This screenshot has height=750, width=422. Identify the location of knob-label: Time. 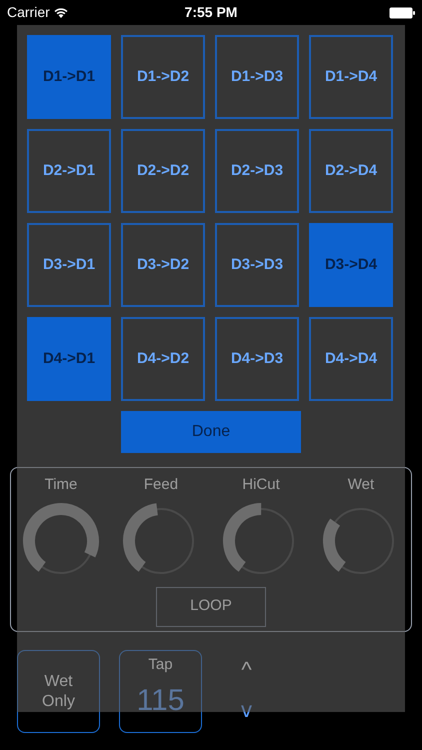
(61, 485).